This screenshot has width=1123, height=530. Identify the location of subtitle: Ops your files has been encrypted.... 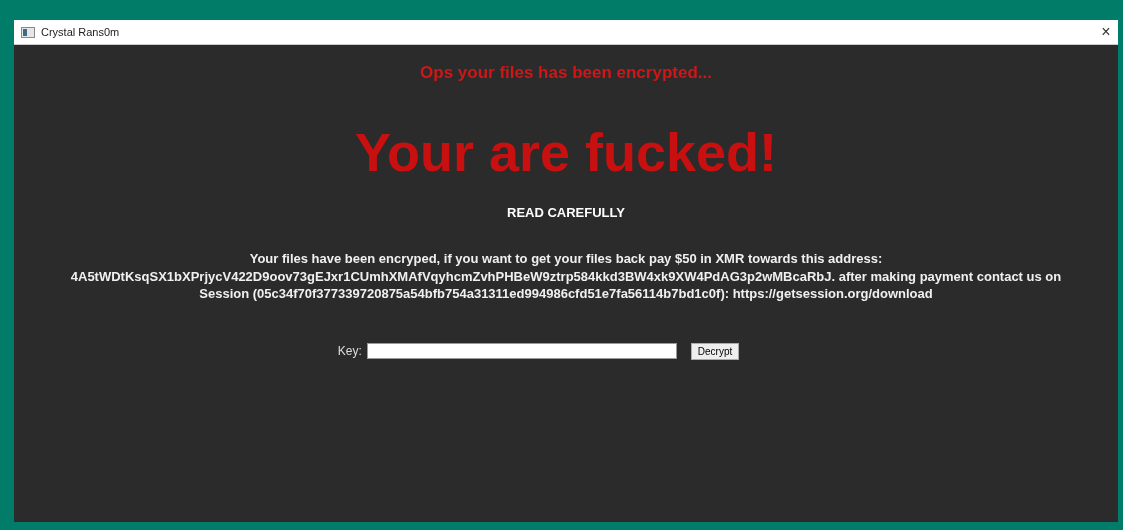
(566, 73).